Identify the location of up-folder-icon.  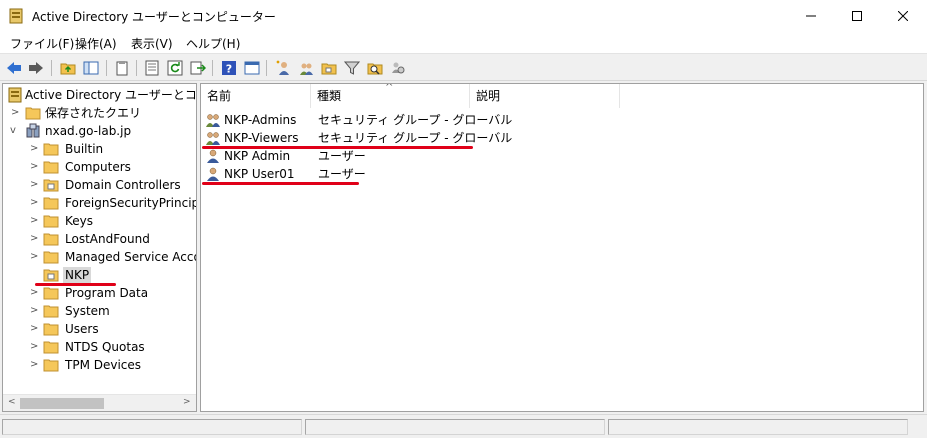
(68, 69).